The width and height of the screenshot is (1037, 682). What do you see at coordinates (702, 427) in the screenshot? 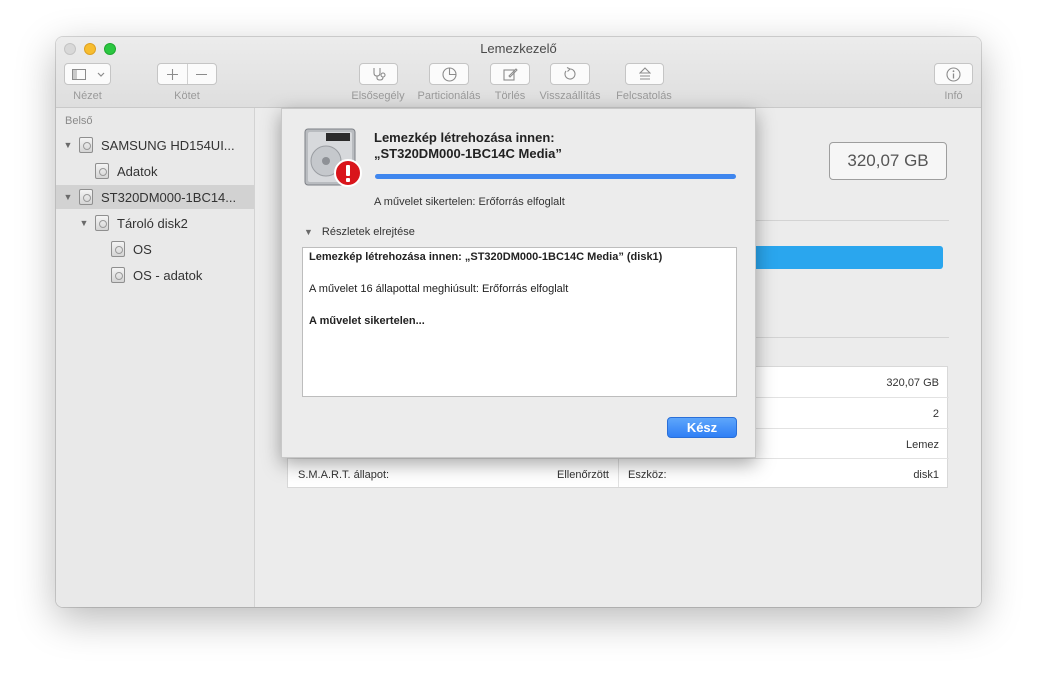
I see `done-button: Kész` at bounding box center [702, 427].